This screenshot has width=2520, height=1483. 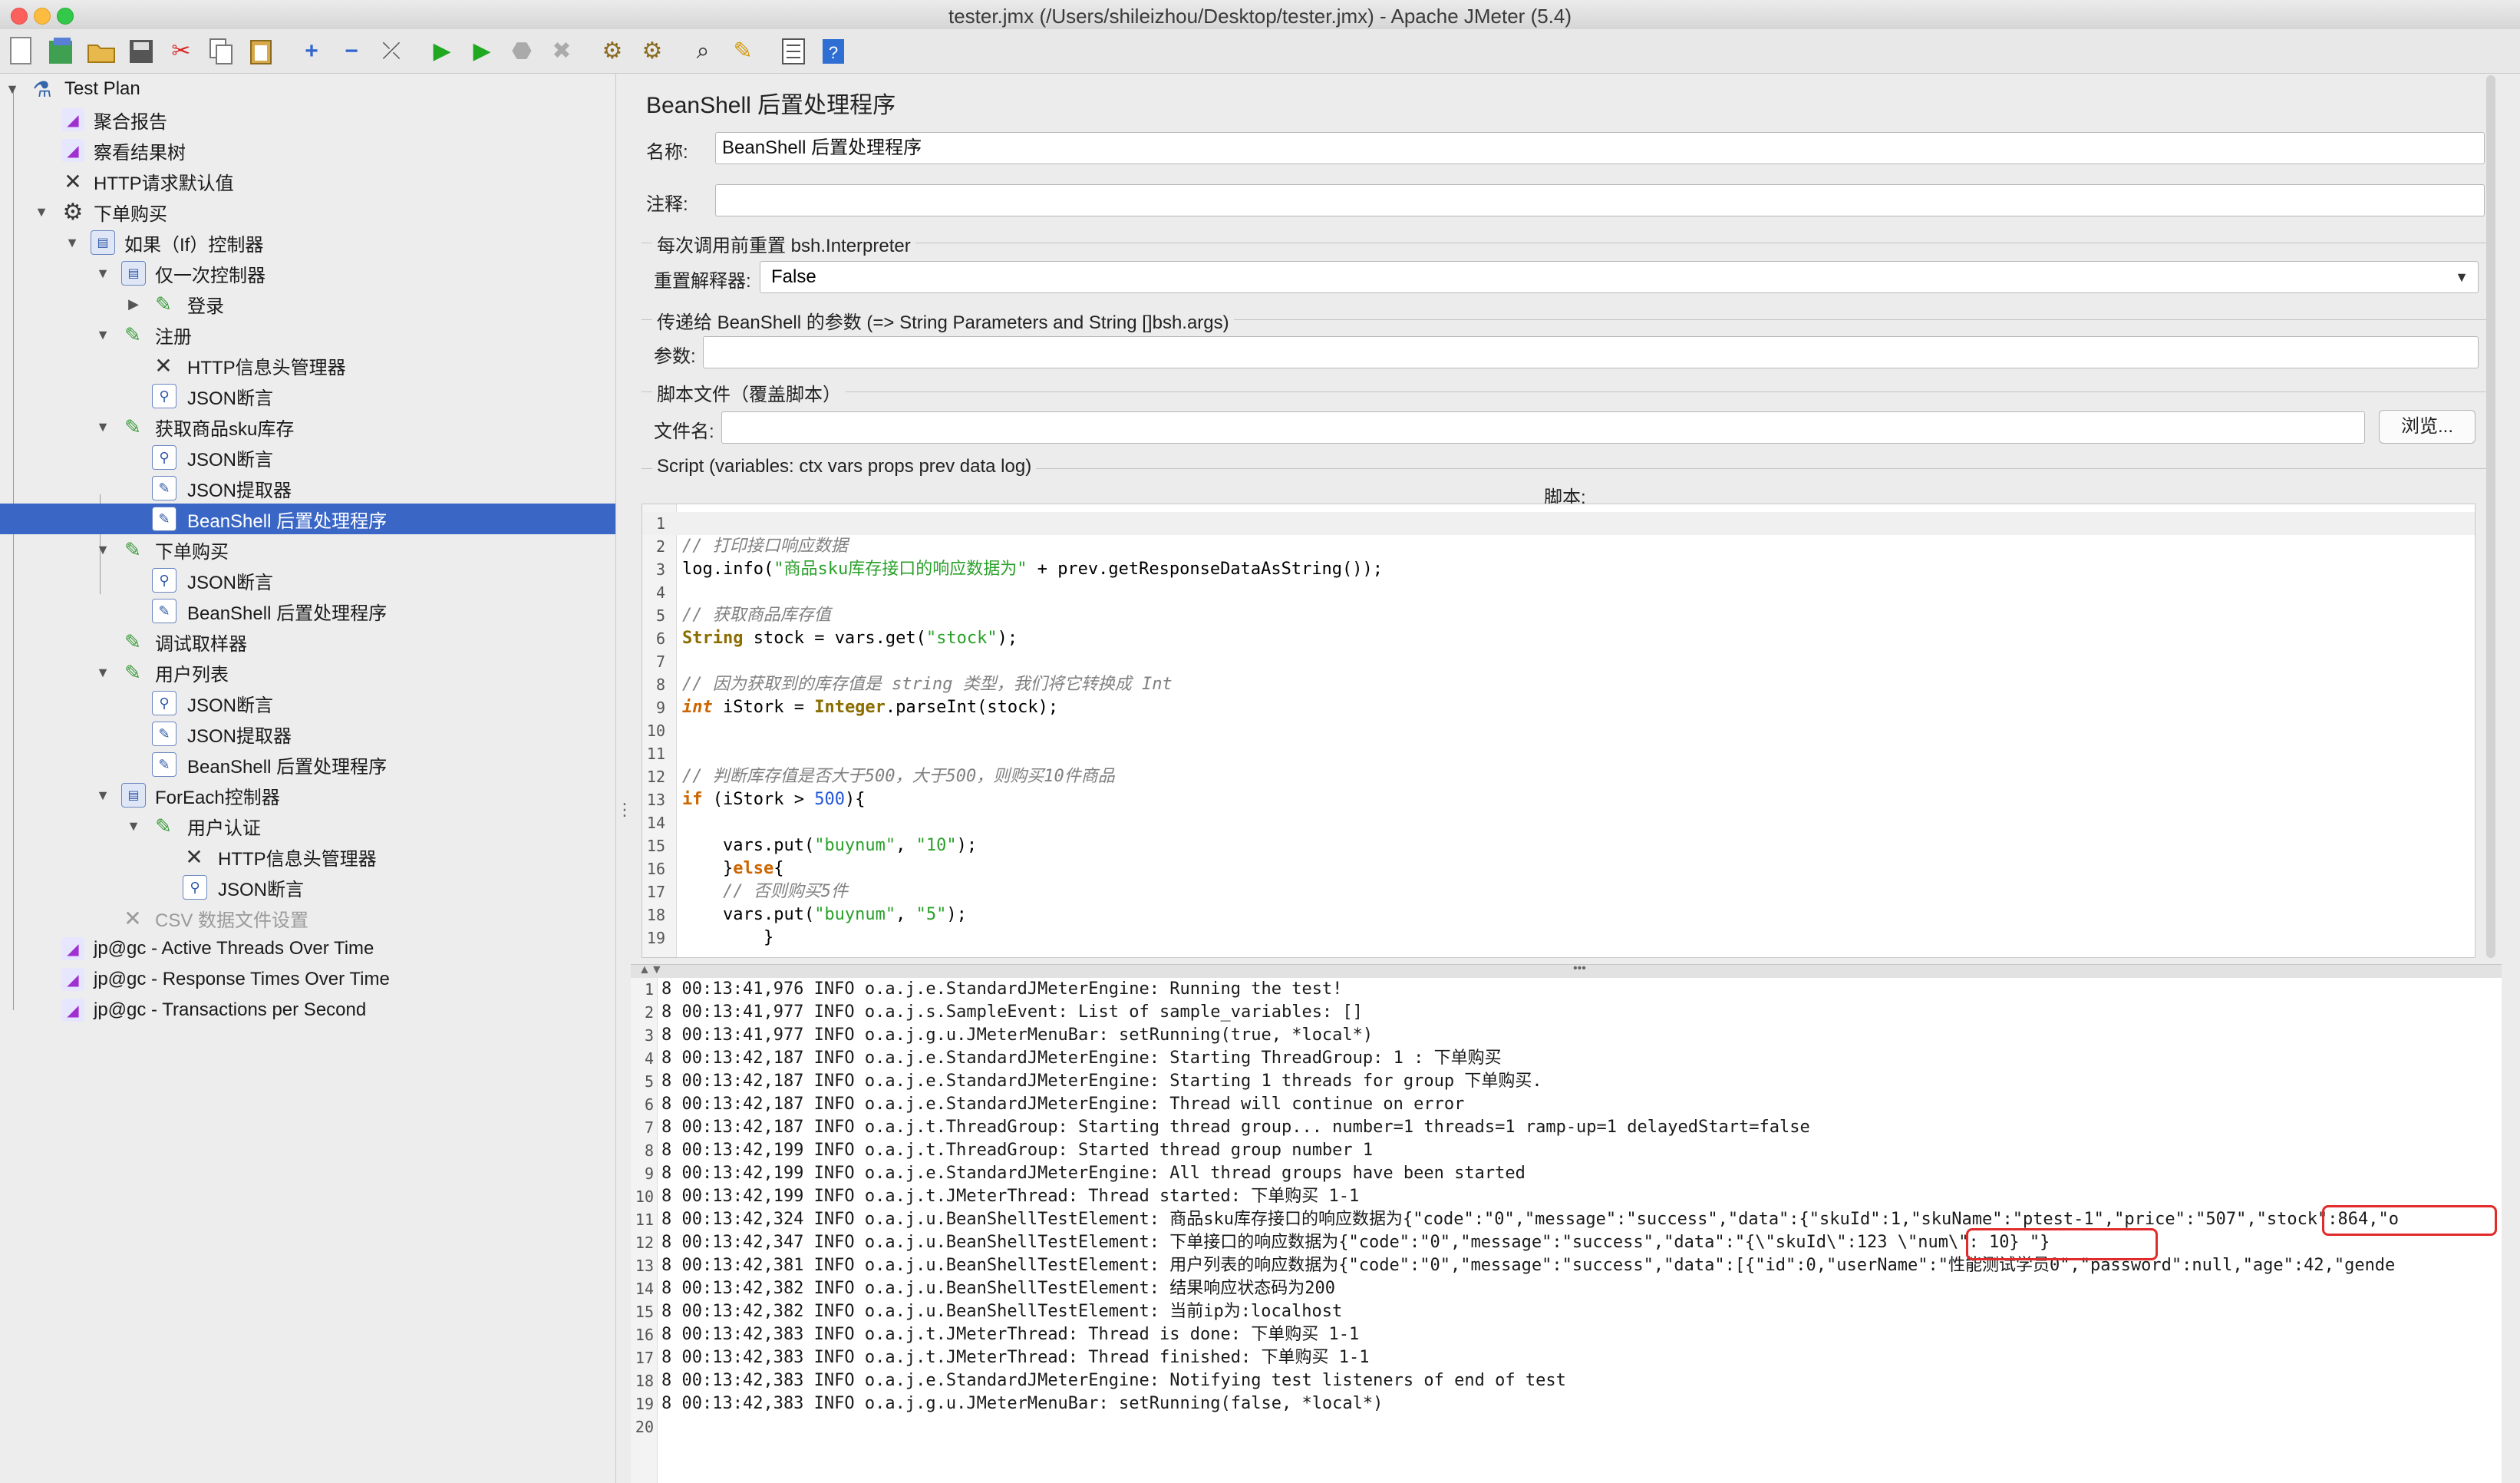 I want to click on open-icon, so click(x=101, y=51).